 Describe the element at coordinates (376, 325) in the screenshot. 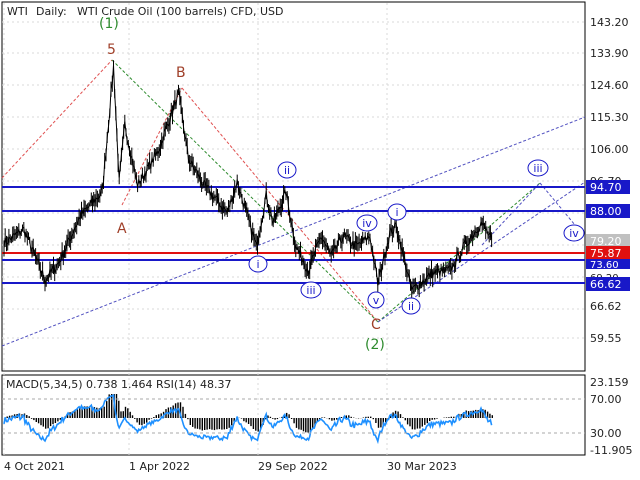

I see `wave-label-c: C` at that location.